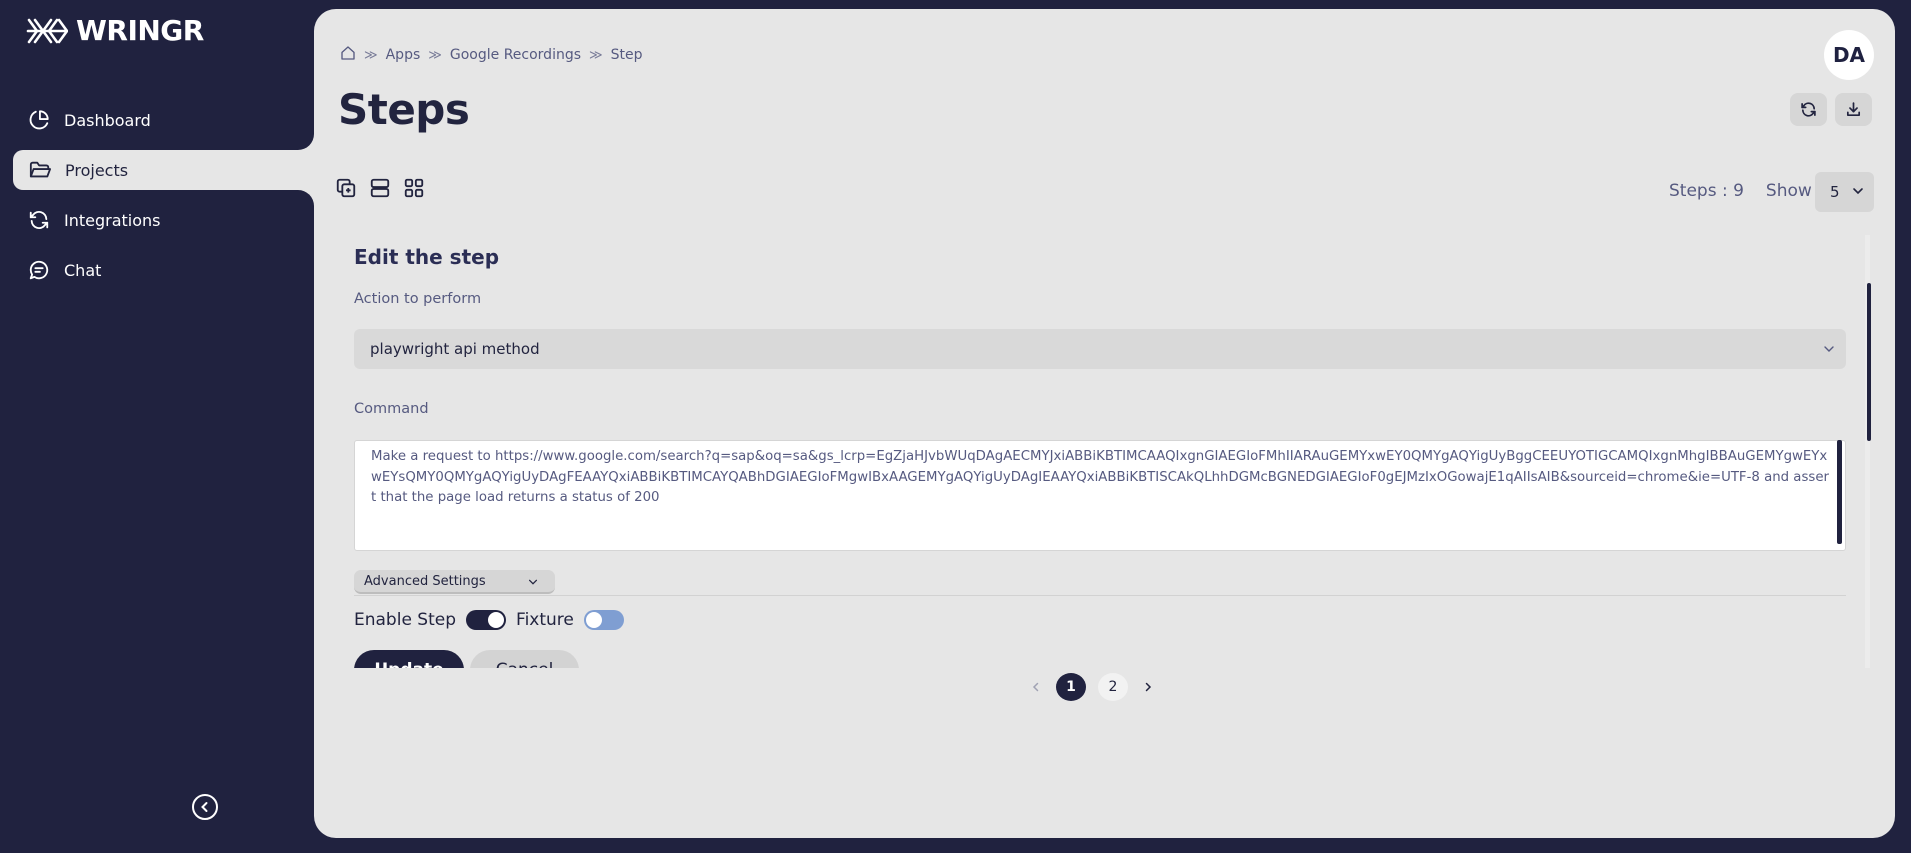  Describe the element at coordinates (83, 270) in the screenshot. I see `sidebar-item-label: Chat` at that location.